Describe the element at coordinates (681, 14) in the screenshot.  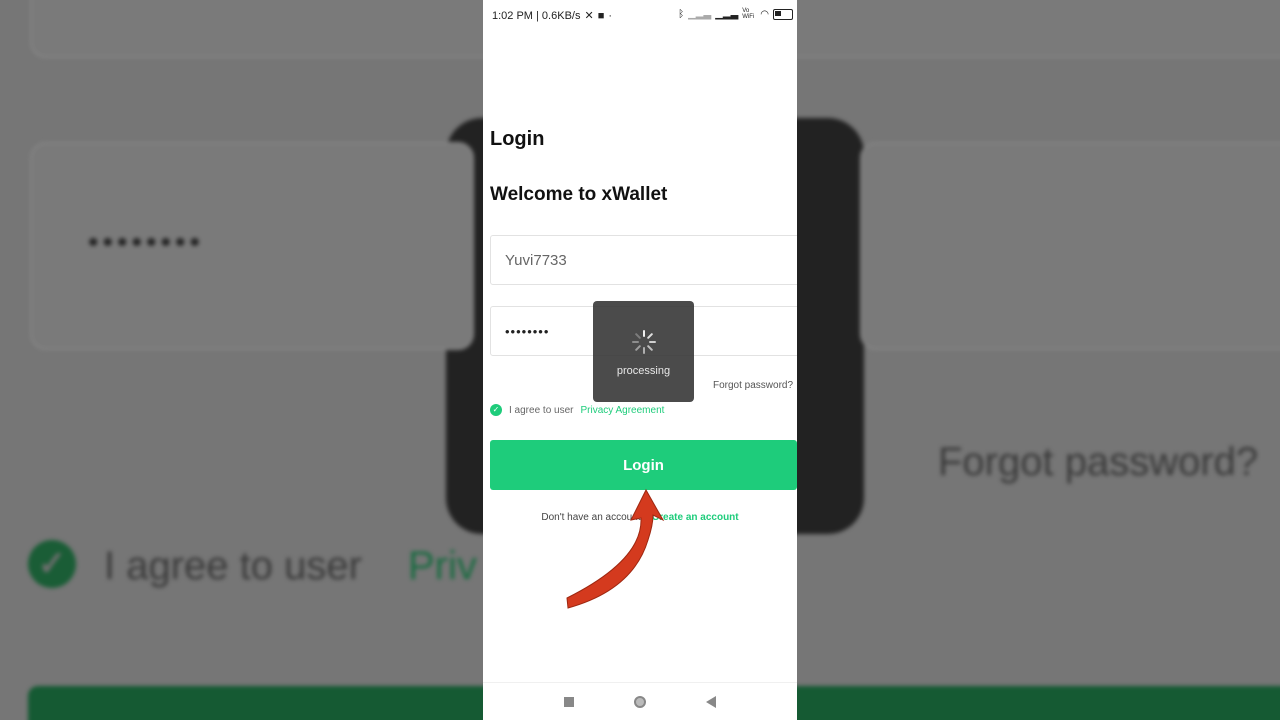
I see `bluetooth-icon: ᛒ` at that location.